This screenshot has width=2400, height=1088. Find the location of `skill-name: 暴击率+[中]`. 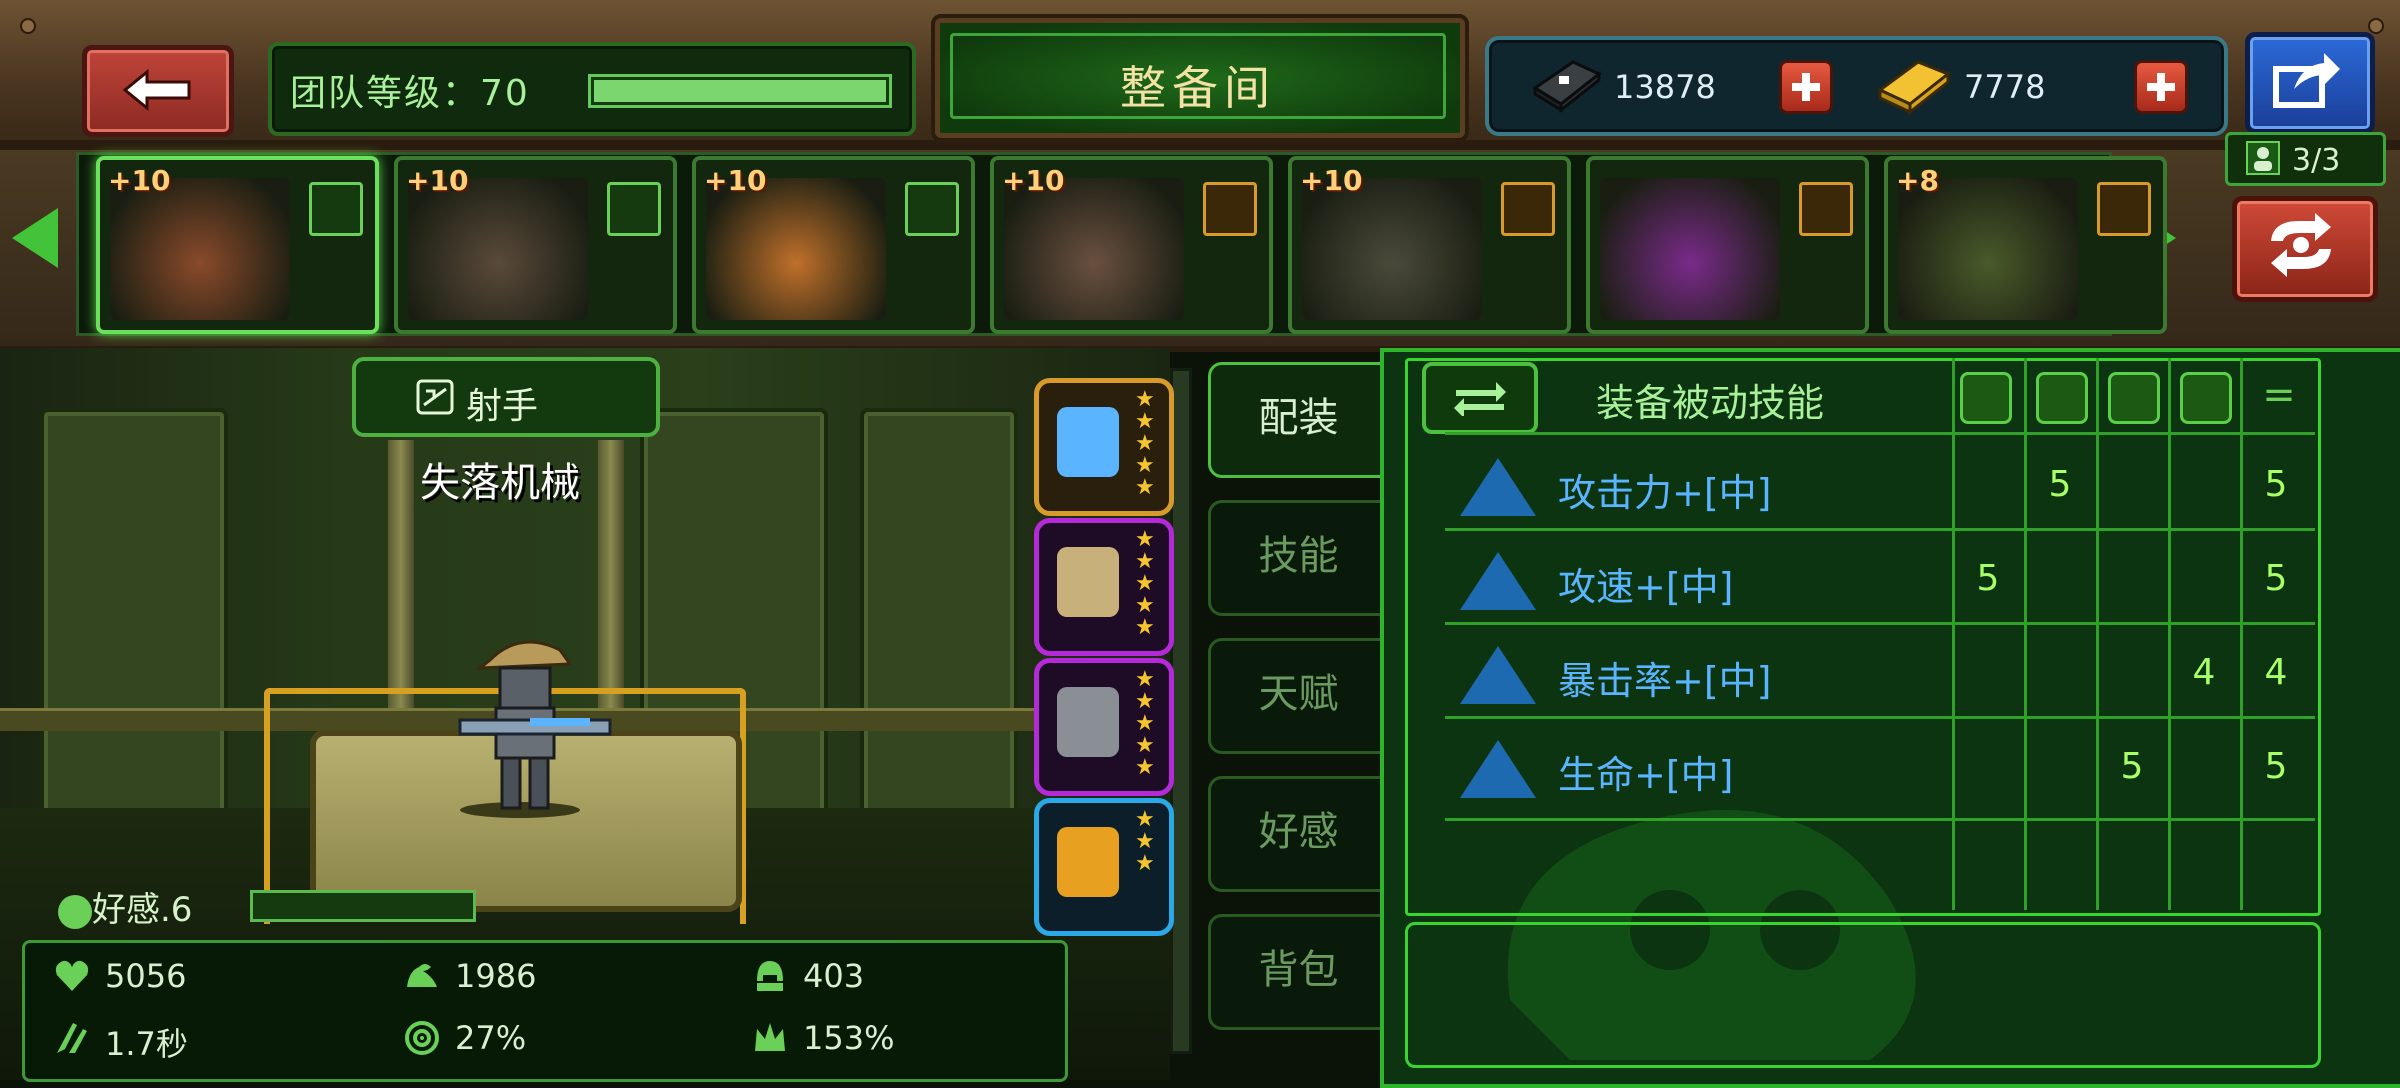

skill-name: 暴击率+[中] is located at coordinates (1665, 681).